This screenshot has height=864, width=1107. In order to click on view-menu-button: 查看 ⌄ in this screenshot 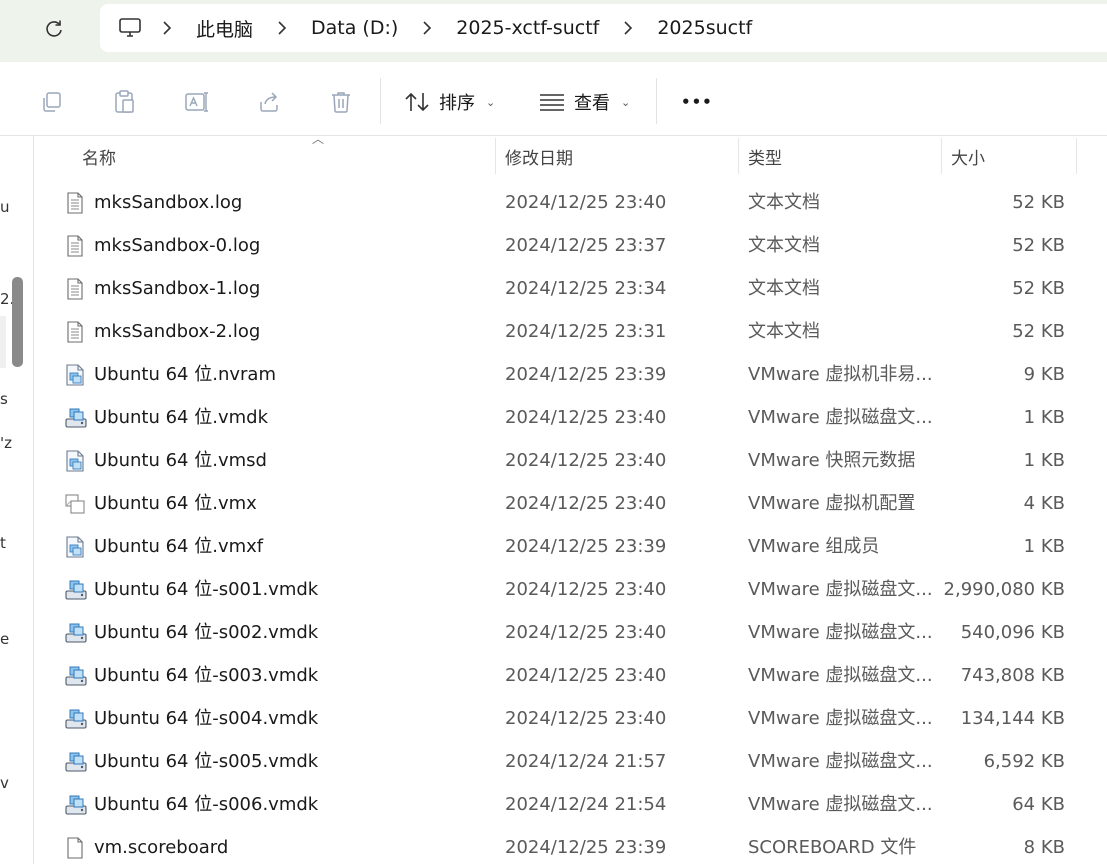, I will do `click(584, 102)`.